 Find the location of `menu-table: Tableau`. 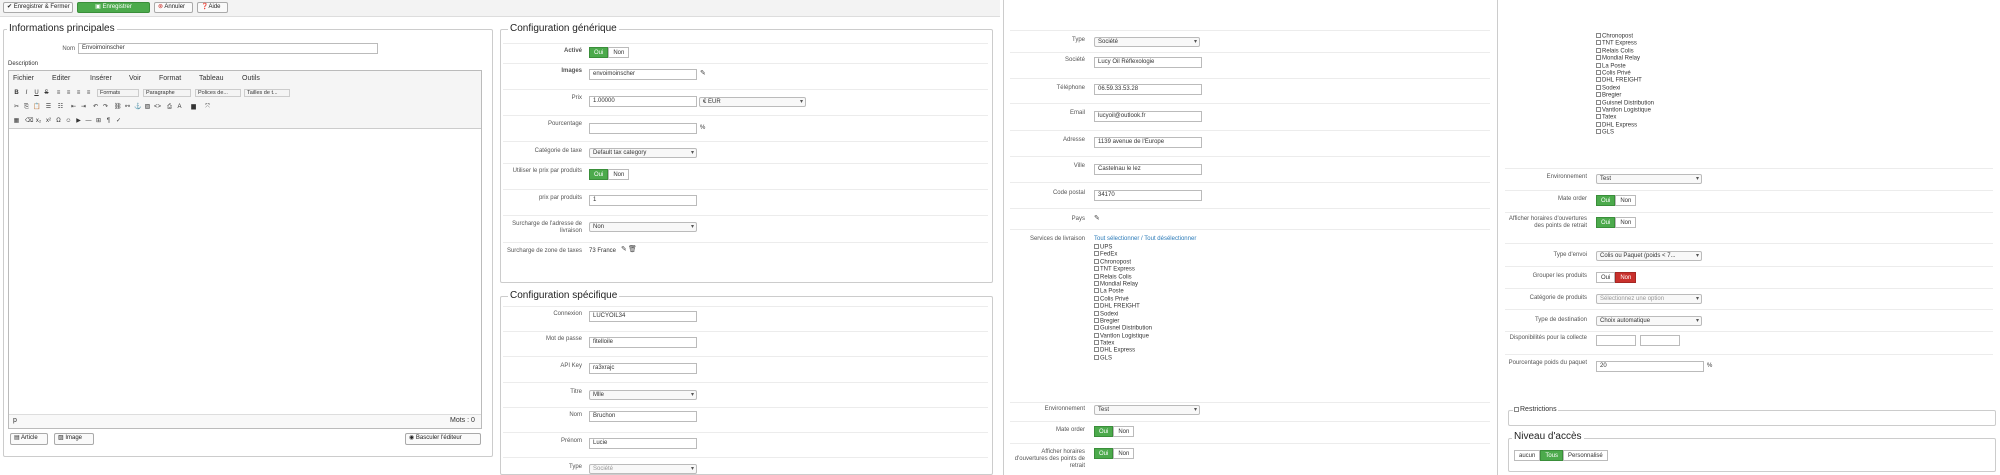

menu-table: Tableau is located at coordinates (211, 78).